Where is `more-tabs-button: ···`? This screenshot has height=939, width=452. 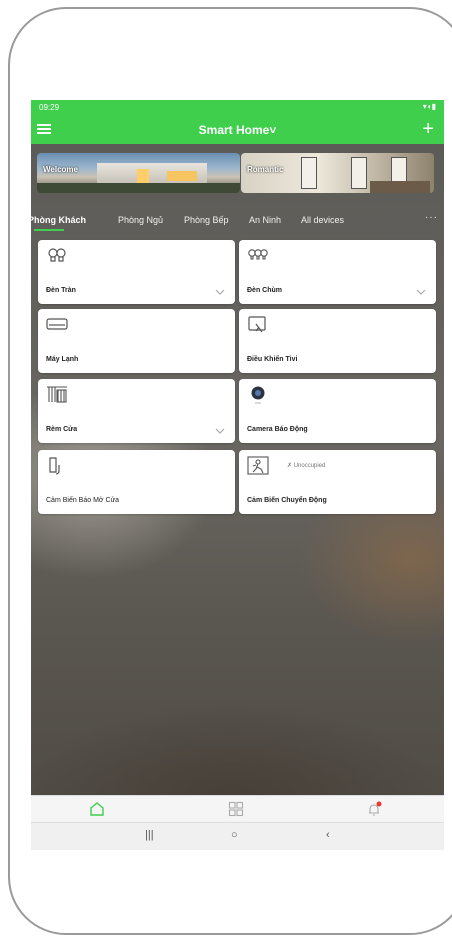
more-tabs-button: ··· is located at coordinates (431, 217).